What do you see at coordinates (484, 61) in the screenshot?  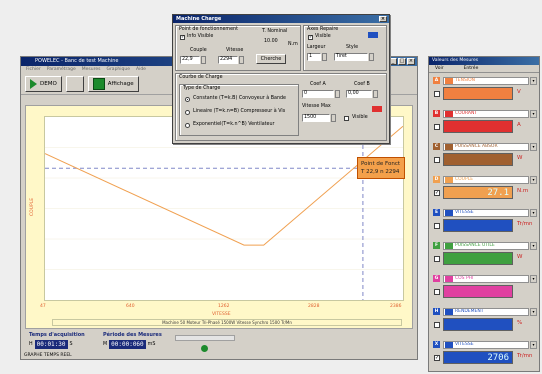 I see `measures-panel-title: Valeurs des Mesures` at bounding box center [484, 61].